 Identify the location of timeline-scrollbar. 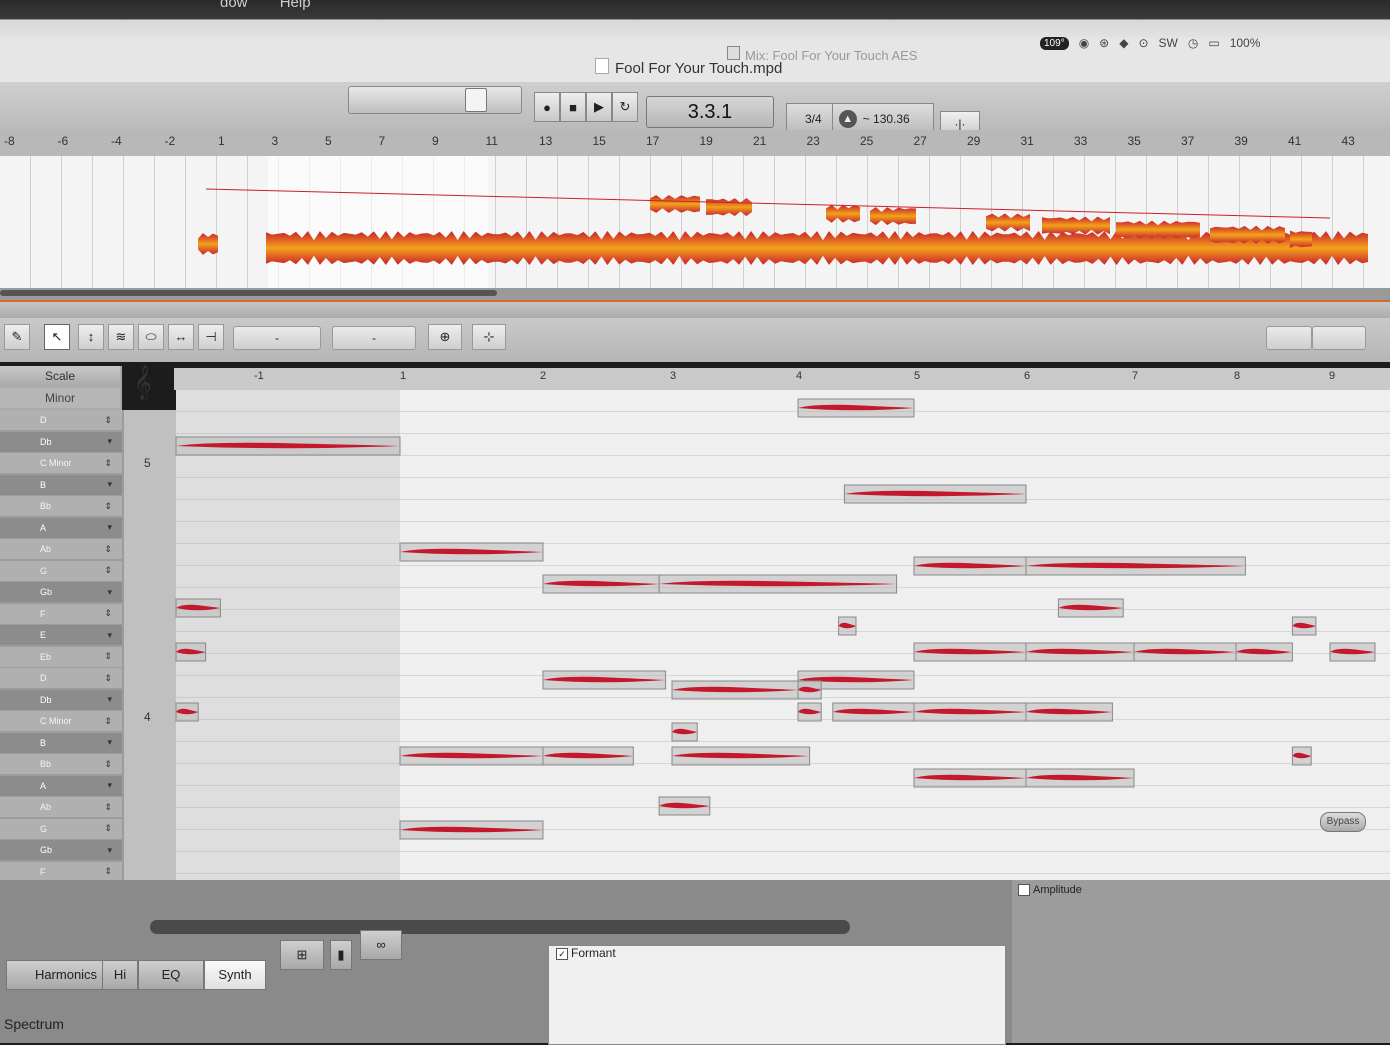
(500, 927).